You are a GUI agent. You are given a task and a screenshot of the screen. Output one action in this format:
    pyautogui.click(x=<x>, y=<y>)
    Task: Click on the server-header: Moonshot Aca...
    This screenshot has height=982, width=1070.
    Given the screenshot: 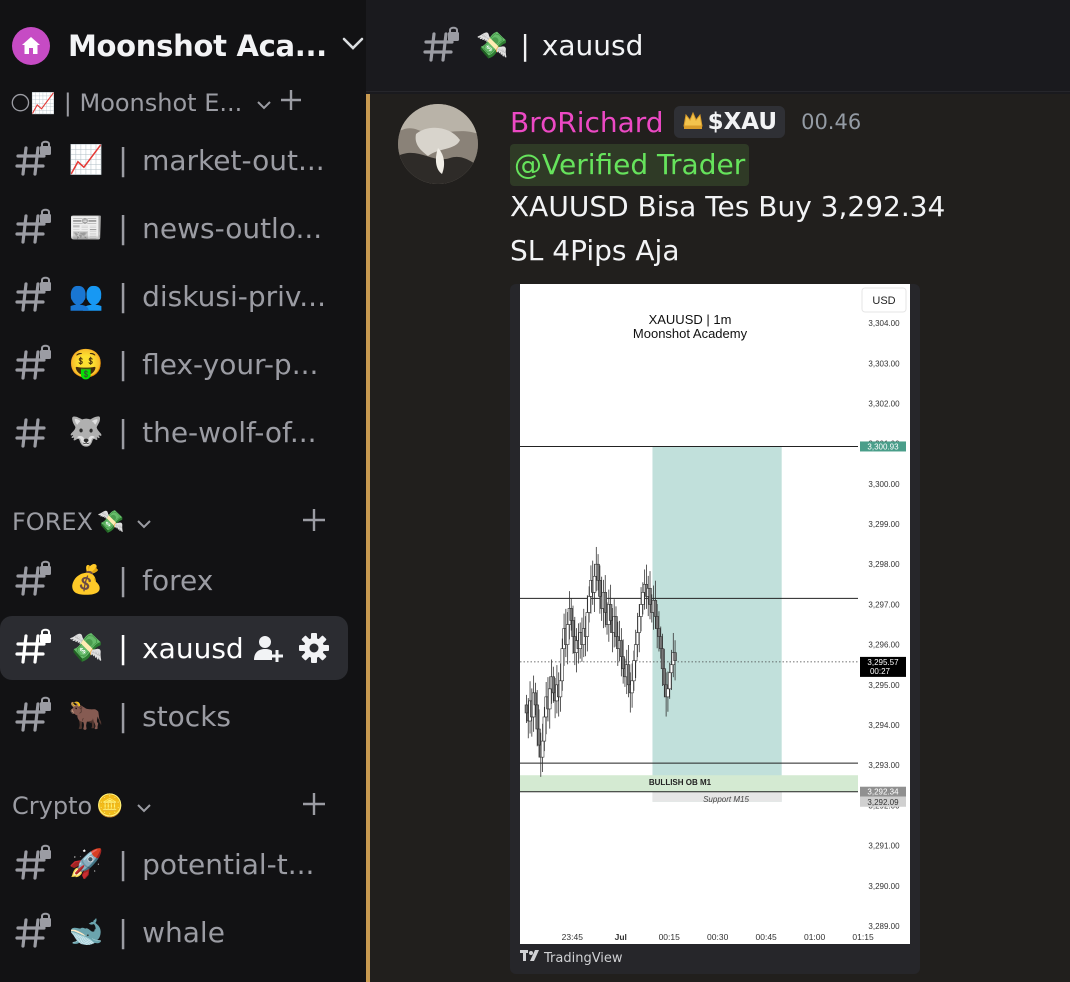 What is the action you would take?
    pyautogui.click(x=183, y=46)
    